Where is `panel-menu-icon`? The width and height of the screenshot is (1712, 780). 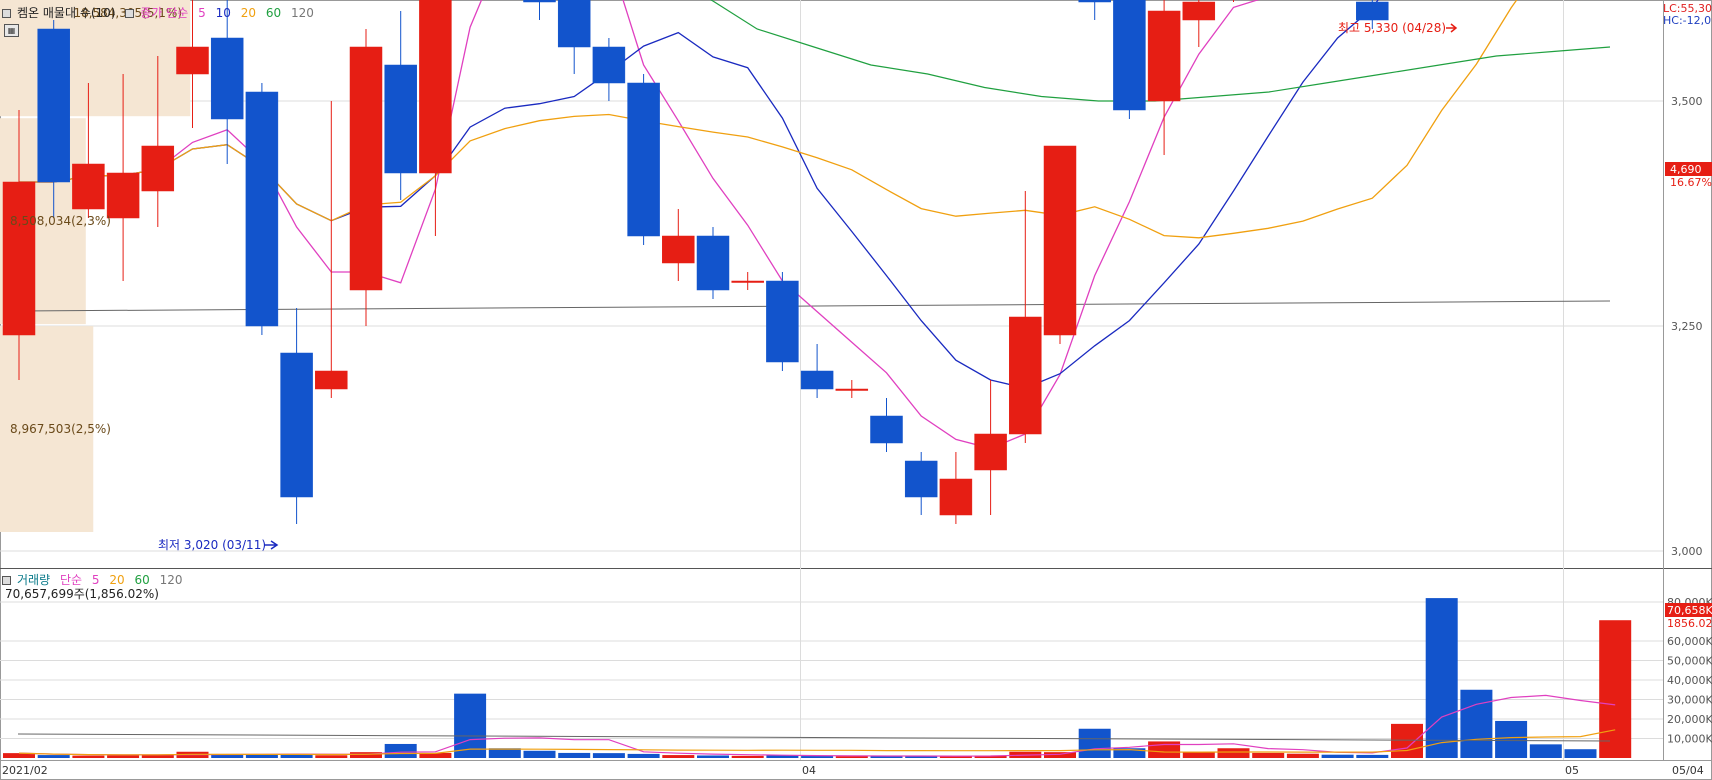 panel-menu-icon is located at coordinates (6, 13).